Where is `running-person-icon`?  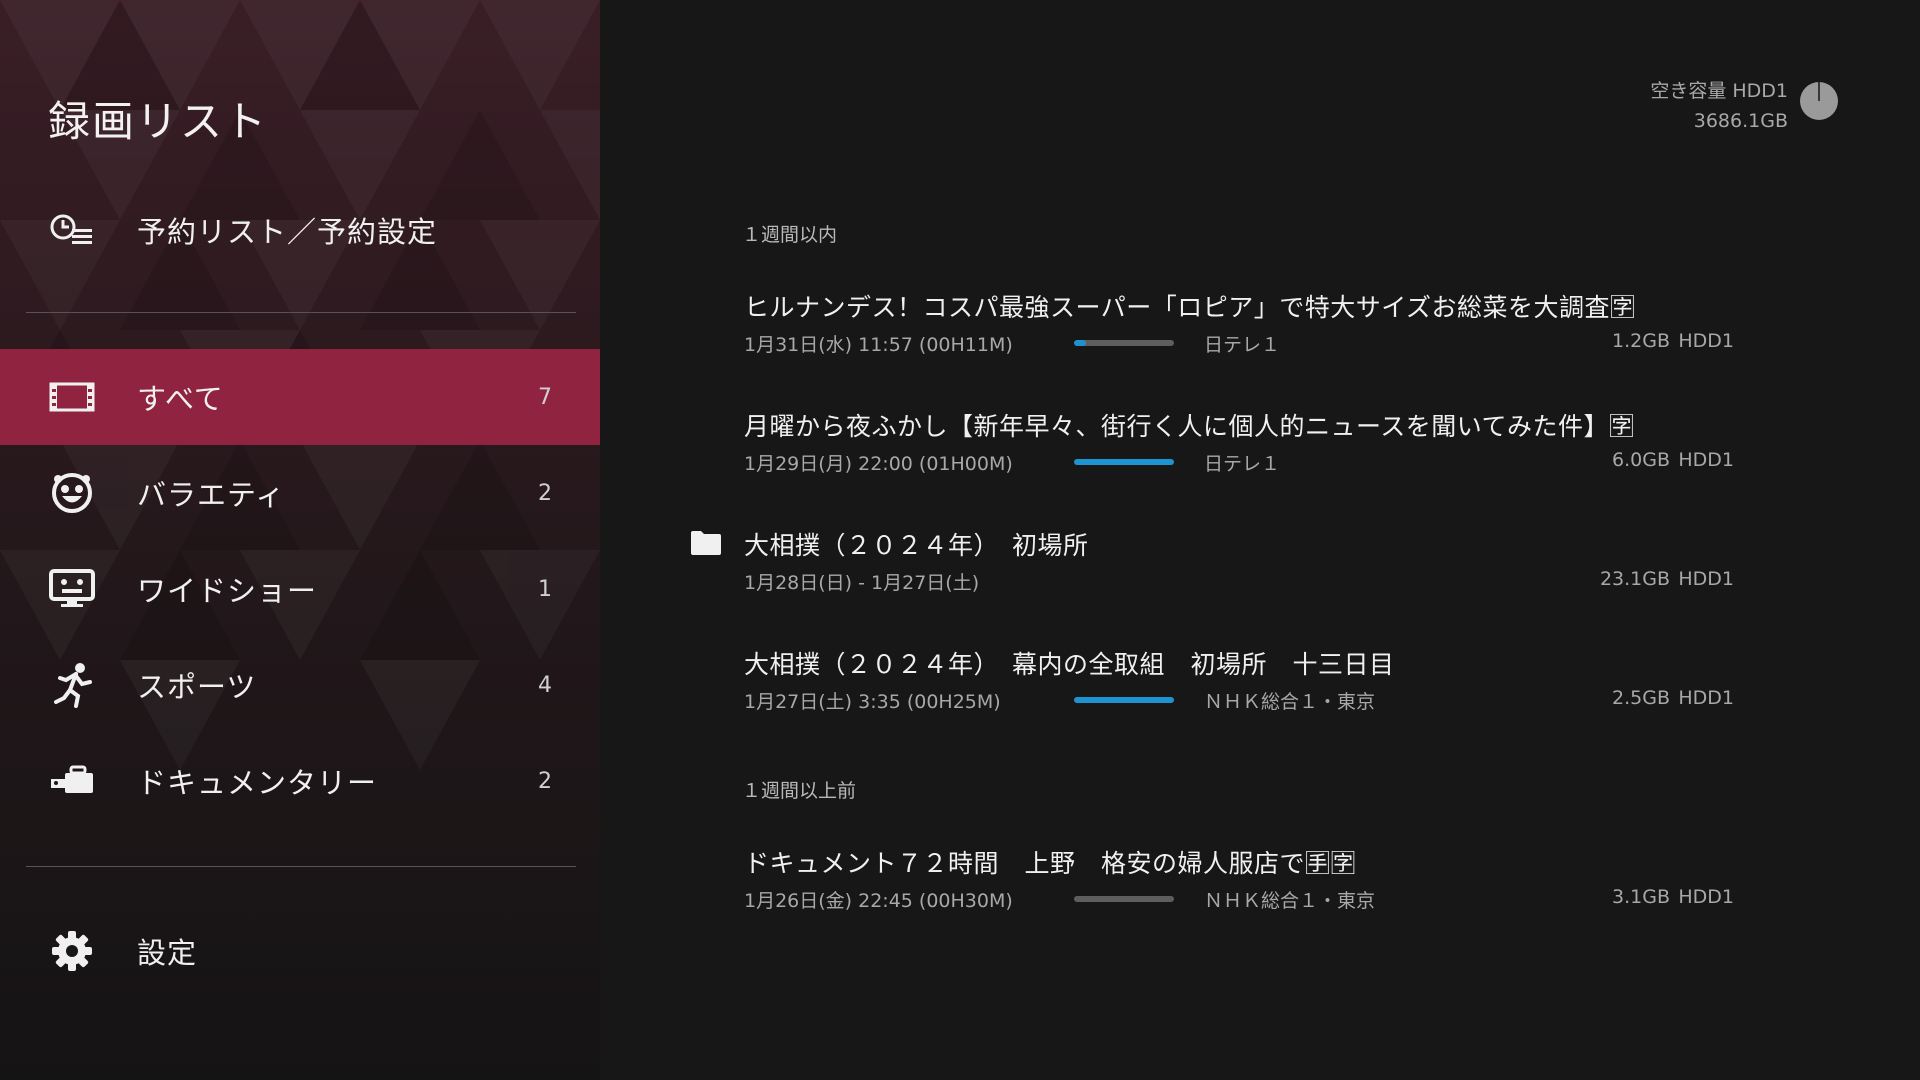
running-person-icon is located at coordinates (72, 685).